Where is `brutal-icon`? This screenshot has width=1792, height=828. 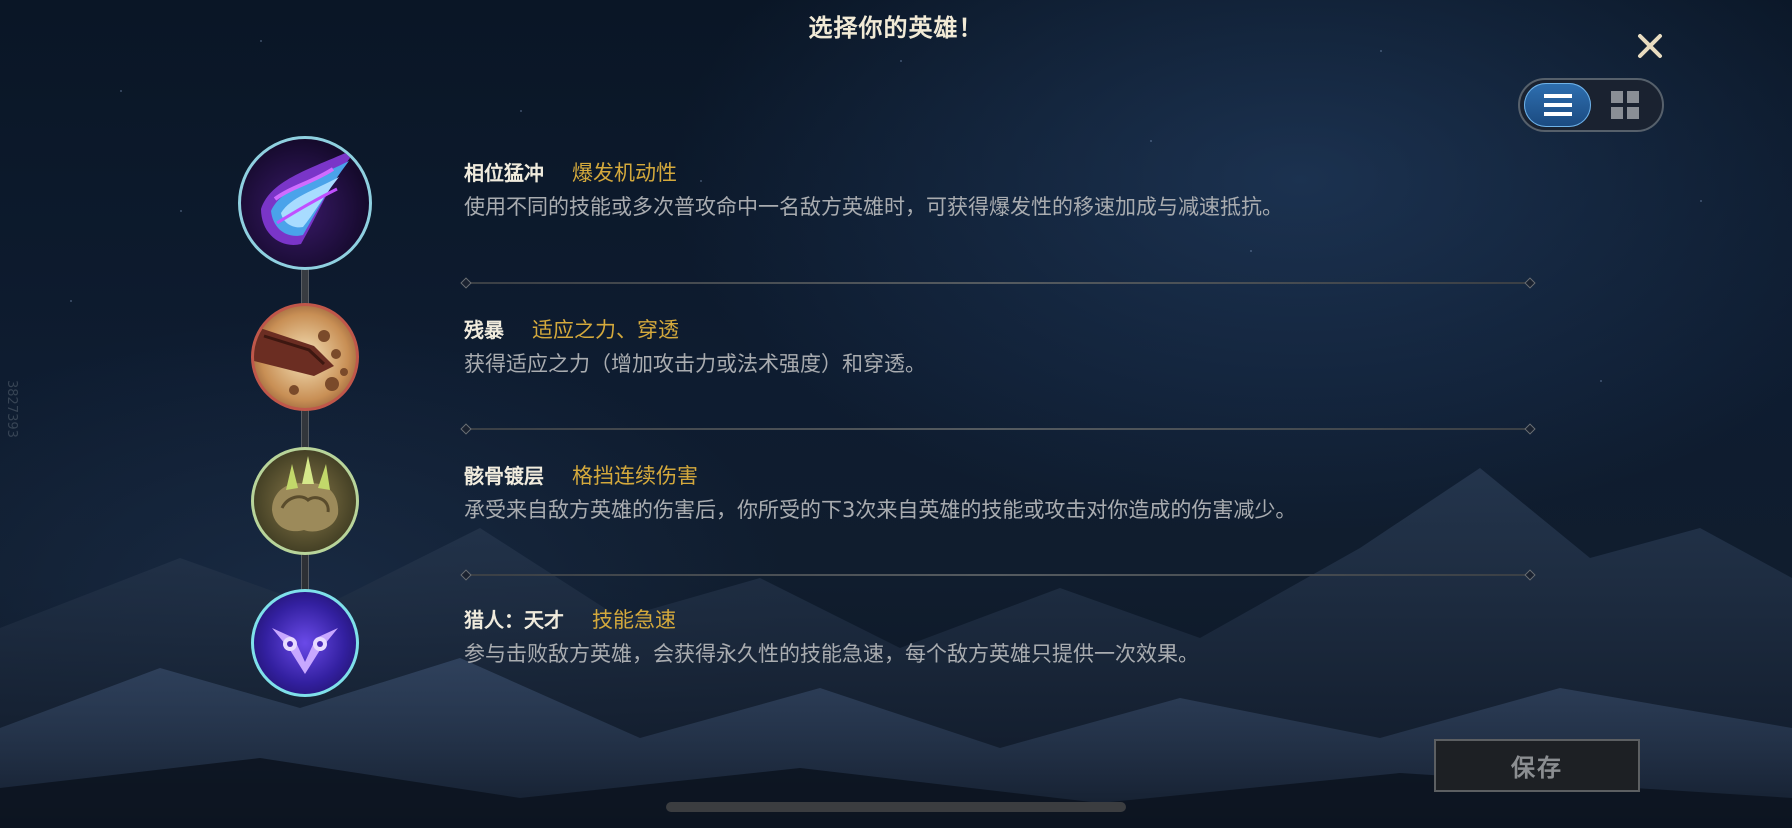 brutal-icon is located at coordinates (305, 357).